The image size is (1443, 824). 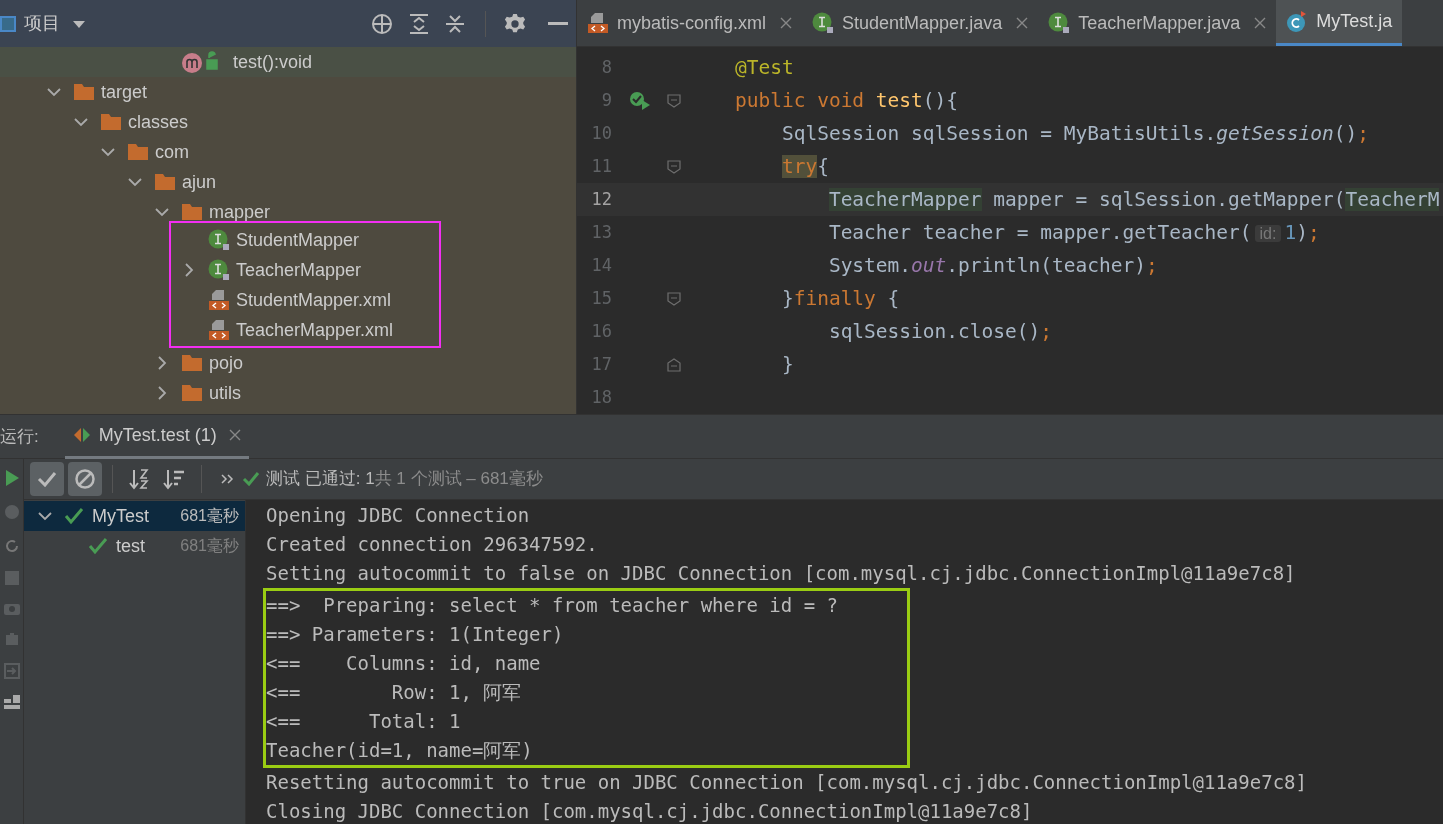 What do you see at coordinates (81, 435) in the screenshot?
I see `test-run-icon` at bounding box center [81, 435].